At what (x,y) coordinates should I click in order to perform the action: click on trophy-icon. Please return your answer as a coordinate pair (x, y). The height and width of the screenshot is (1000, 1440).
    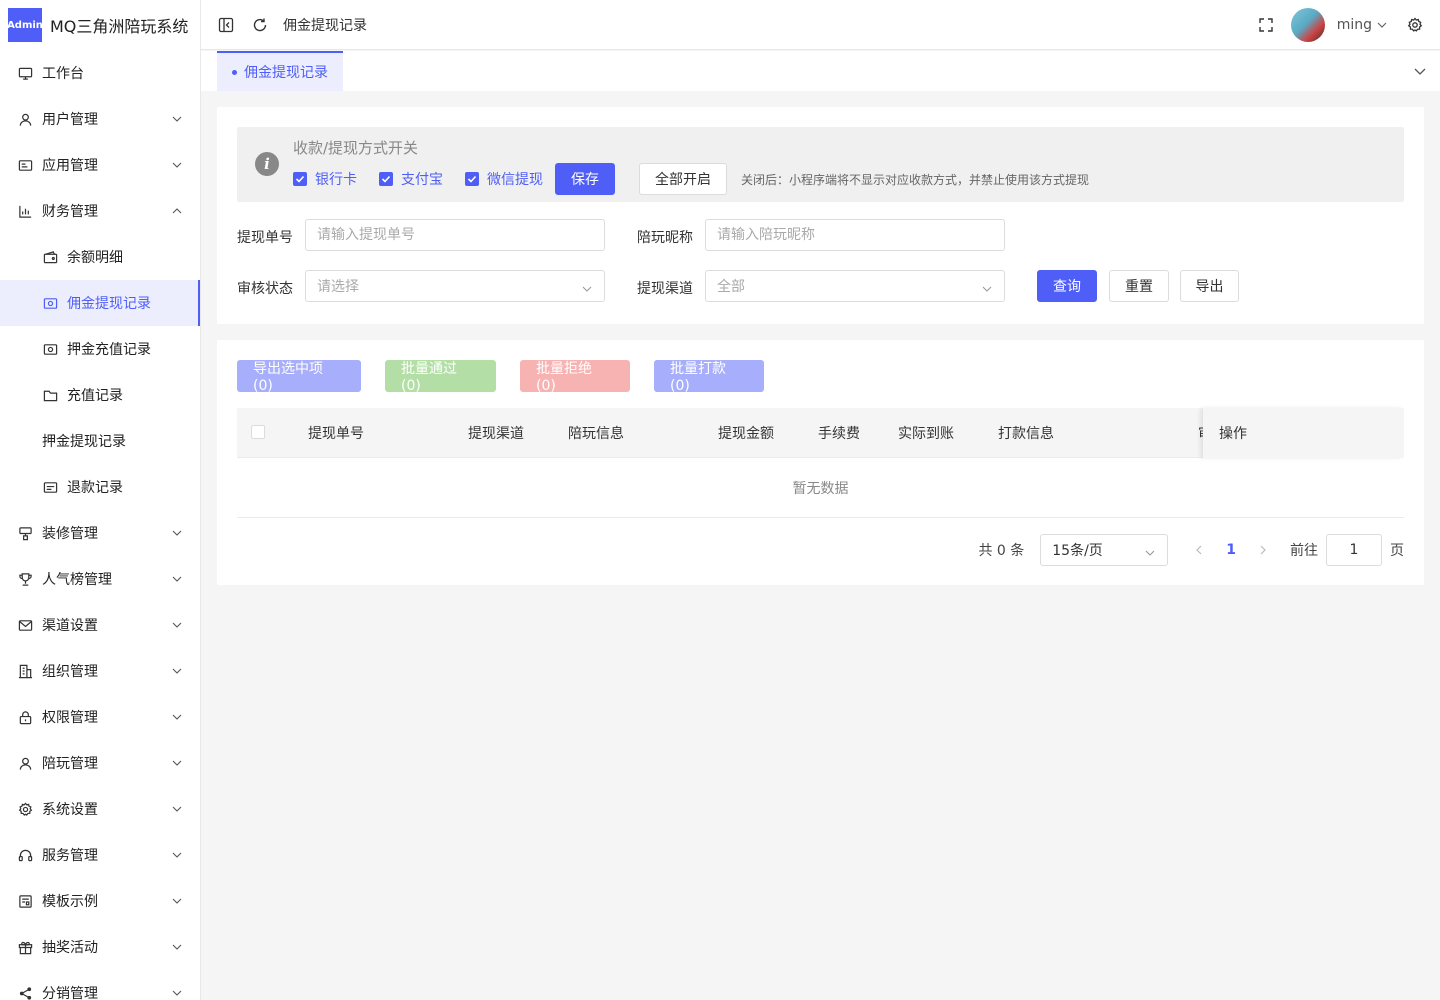
    Looking at the image, I should click on (25, 579).